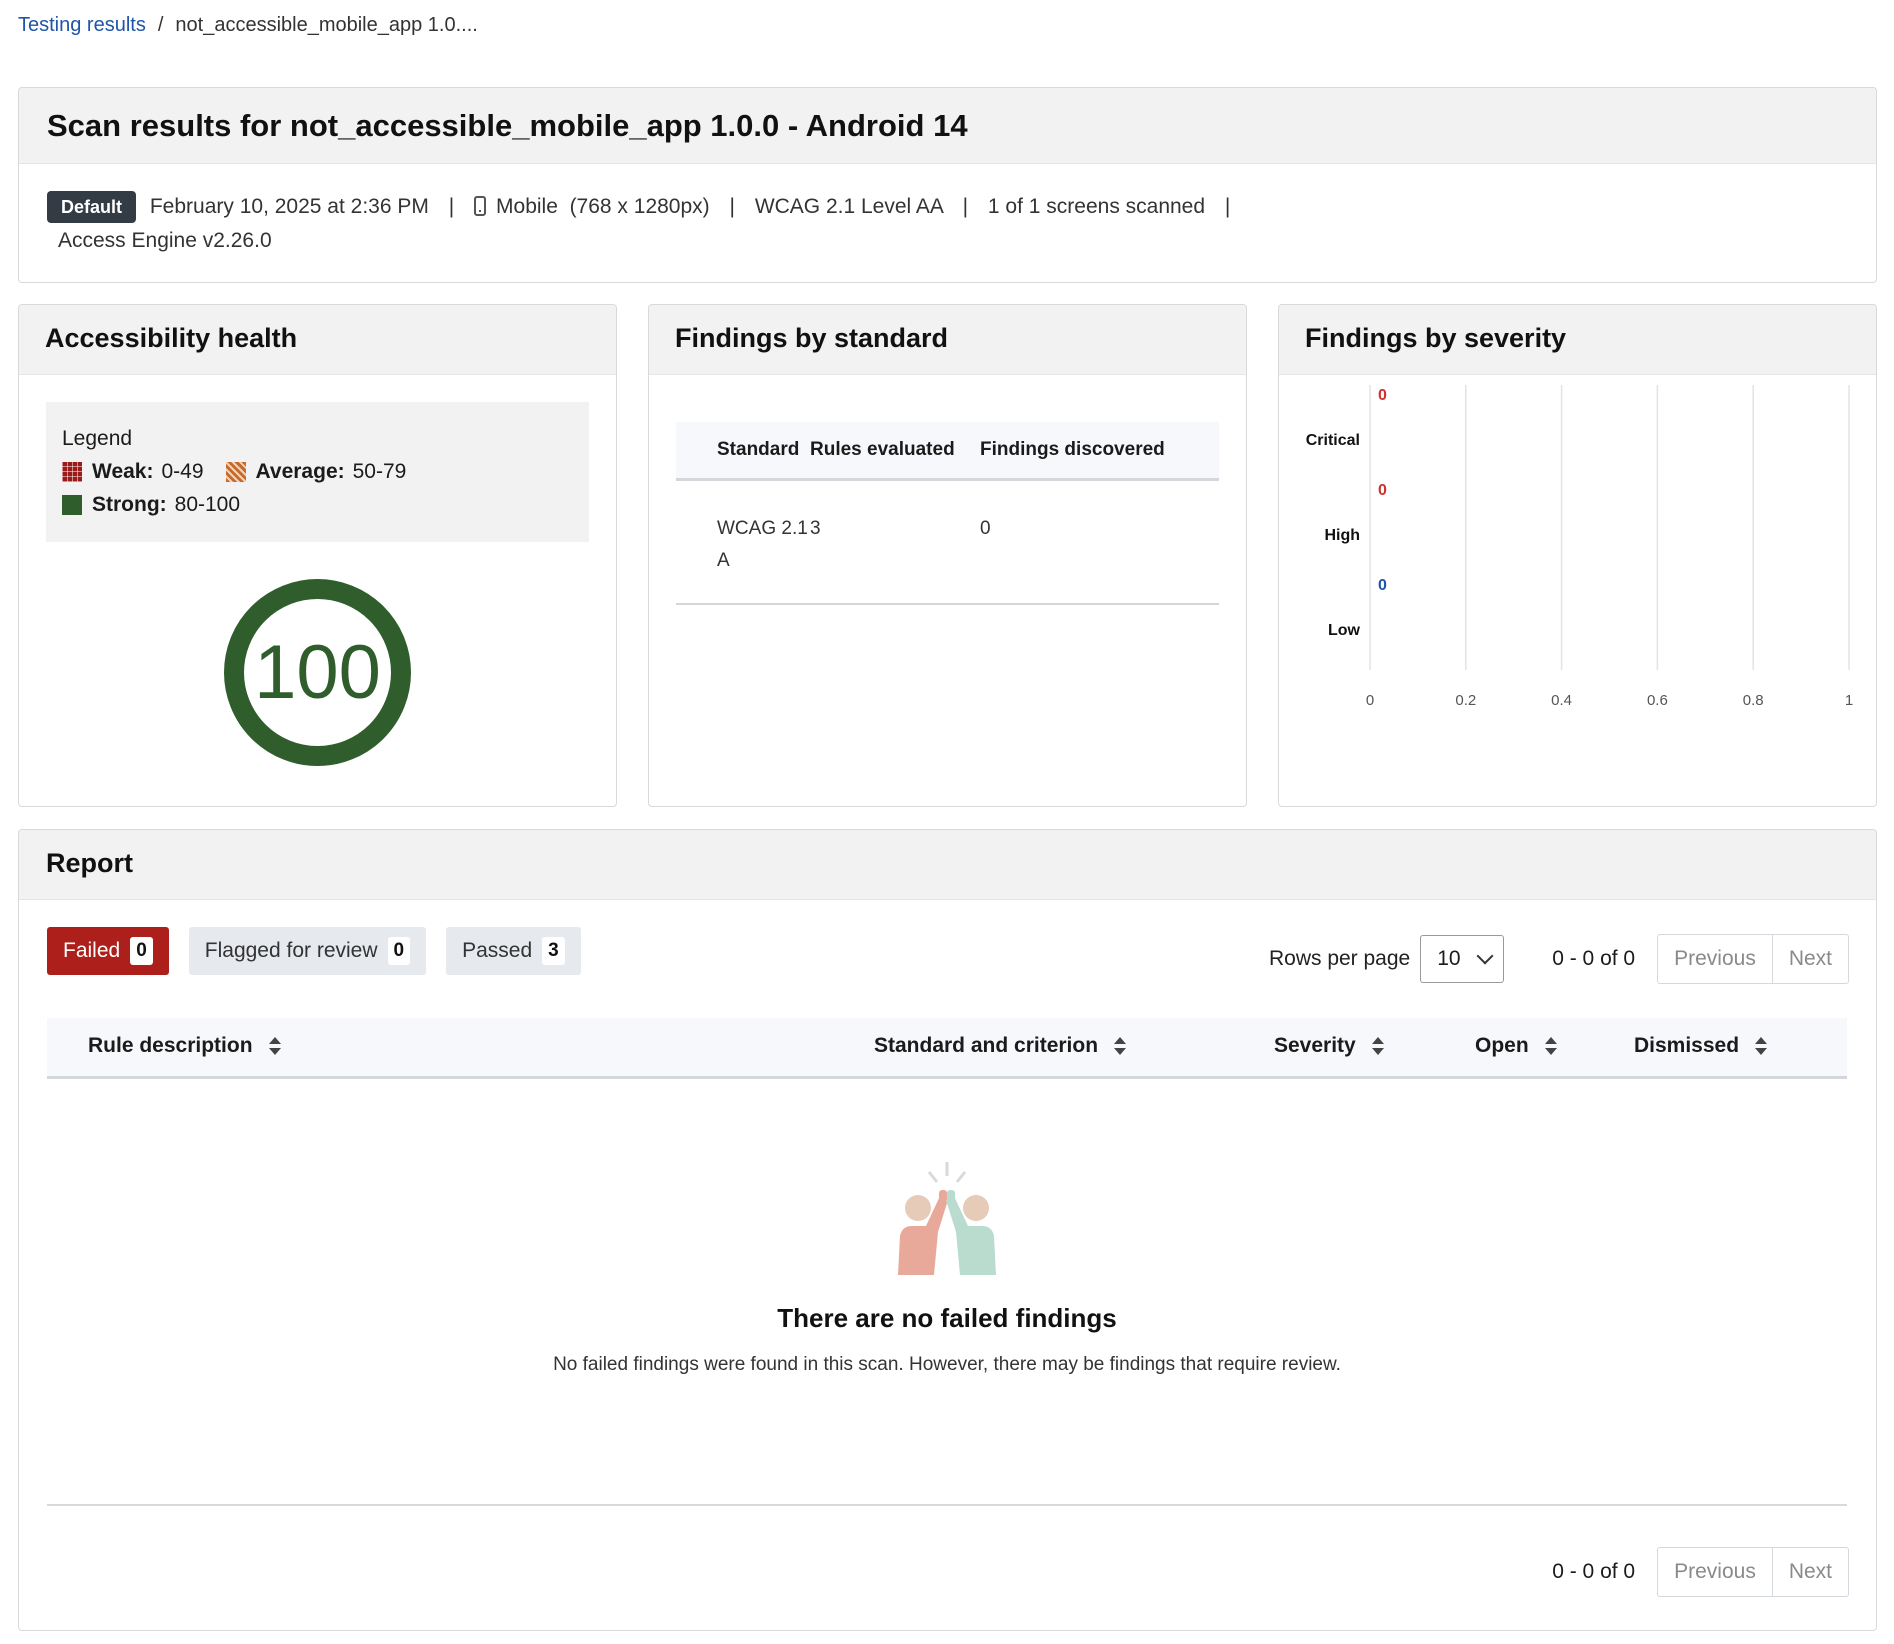 The height and width of the screenshot is (1644, 1894). I want to click on legend-title: Legend, so click(97, 438).